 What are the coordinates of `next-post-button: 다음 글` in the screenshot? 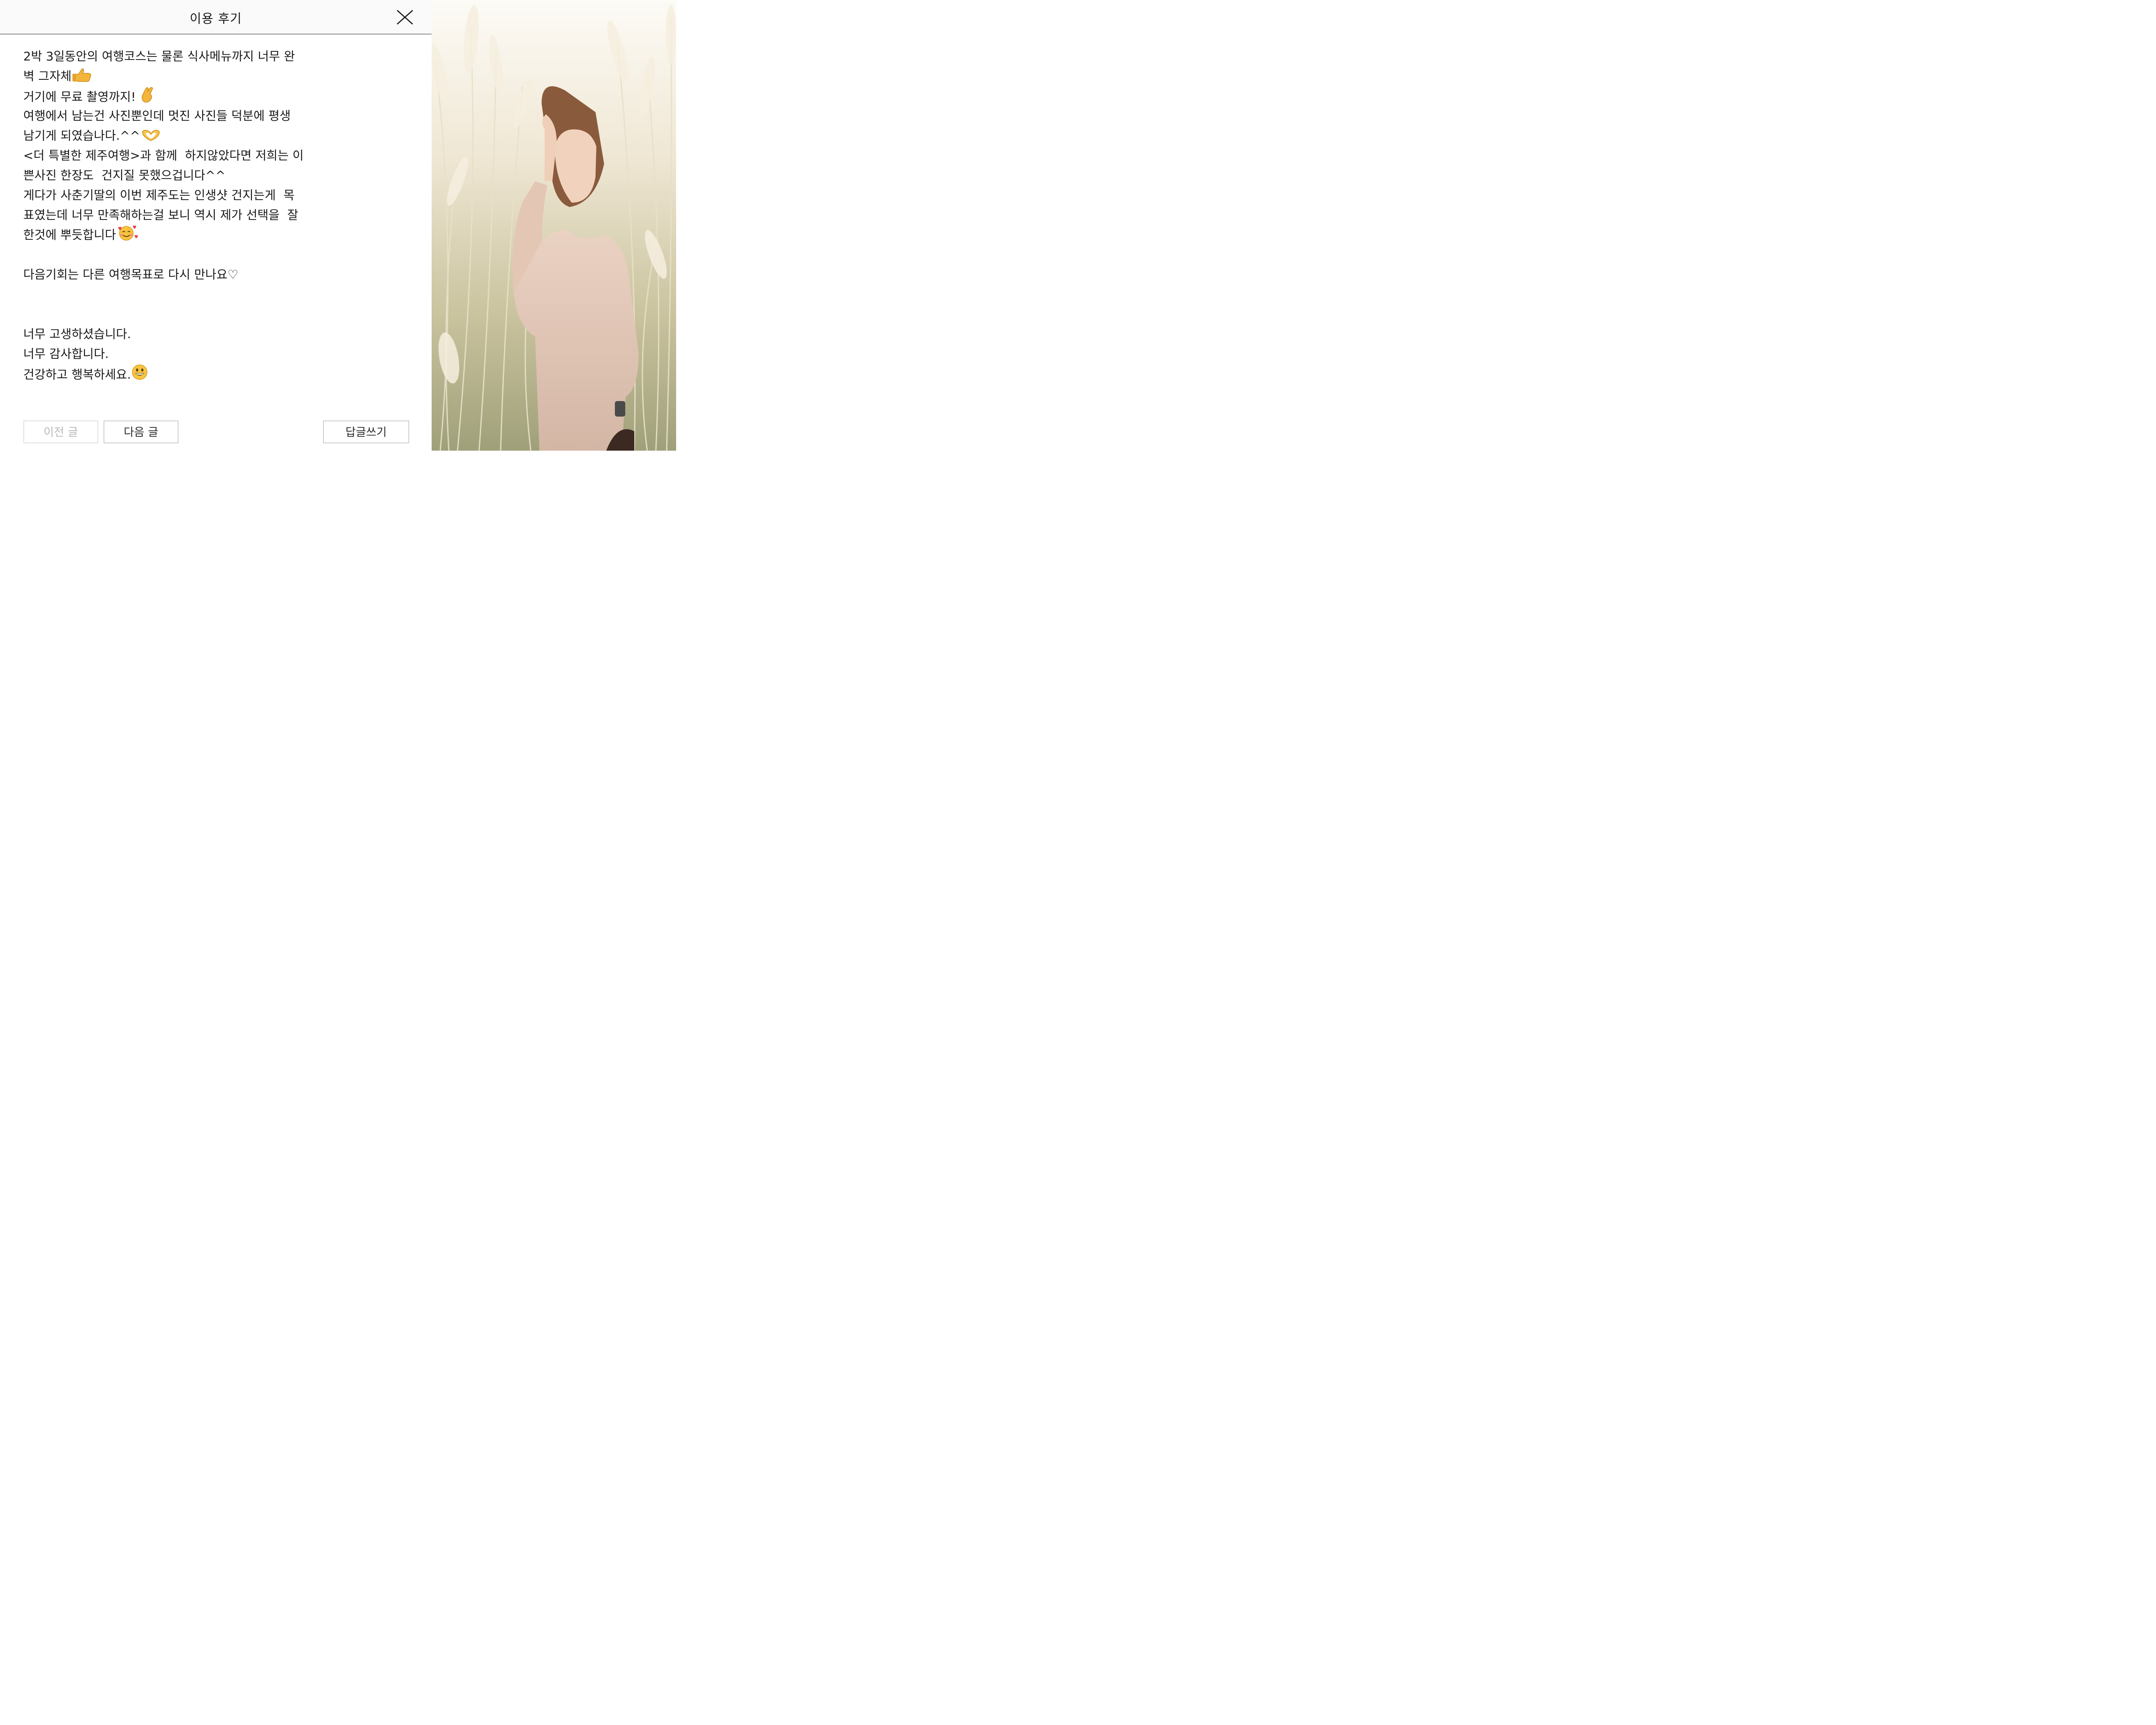 It's located at (141, 432).